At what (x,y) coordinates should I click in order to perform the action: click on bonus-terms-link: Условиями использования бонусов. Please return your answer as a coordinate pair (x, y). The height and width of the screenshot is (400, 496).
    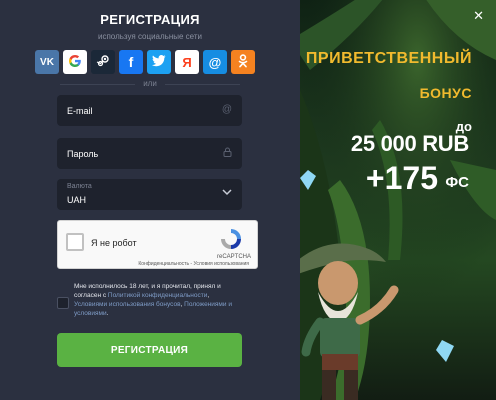
    Looking at the image, I should click on (127, 304).